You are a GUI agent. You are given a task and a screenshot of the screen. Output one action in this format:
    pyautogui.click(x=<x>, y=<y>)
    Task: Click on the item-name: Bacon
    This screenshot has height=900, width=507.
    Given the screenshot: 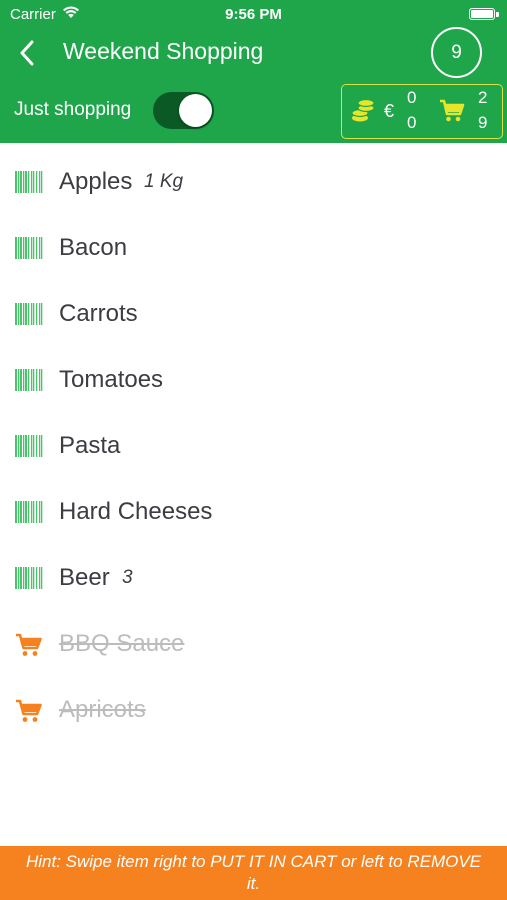 What is the action you would take?
    pyautogui.click(x=93, y=247)
    